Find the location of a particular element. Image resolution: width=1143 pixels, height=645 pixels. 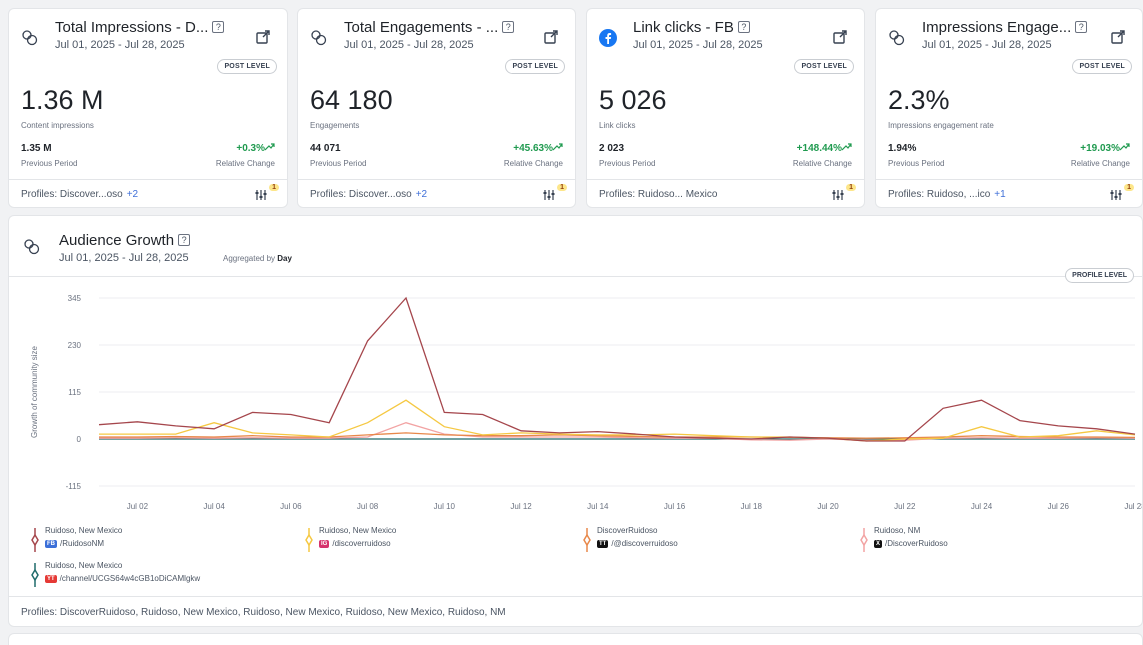

platform-badge: TT is located at coordinates (603, 544).